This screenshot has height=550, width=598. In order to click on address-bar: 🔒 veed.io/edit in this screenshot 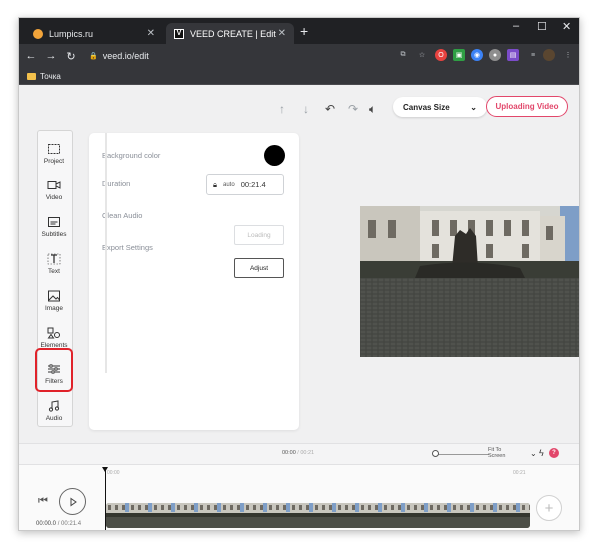, I will do `click(119, 56)`.